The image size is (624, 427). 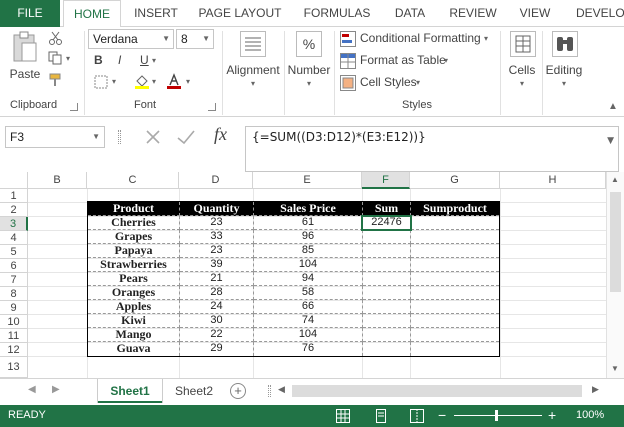 What do you see at coordinates (154, 60) in the screenshot?
I see `underline-dropdown-icon: ▾` at bounding box center [154, 60].